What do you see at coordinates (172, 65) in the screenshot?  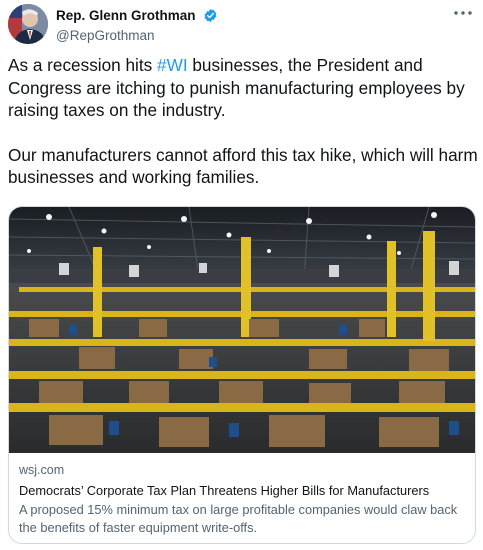 I see `hashtag-link: #WI` at bounding box center [172, 65].